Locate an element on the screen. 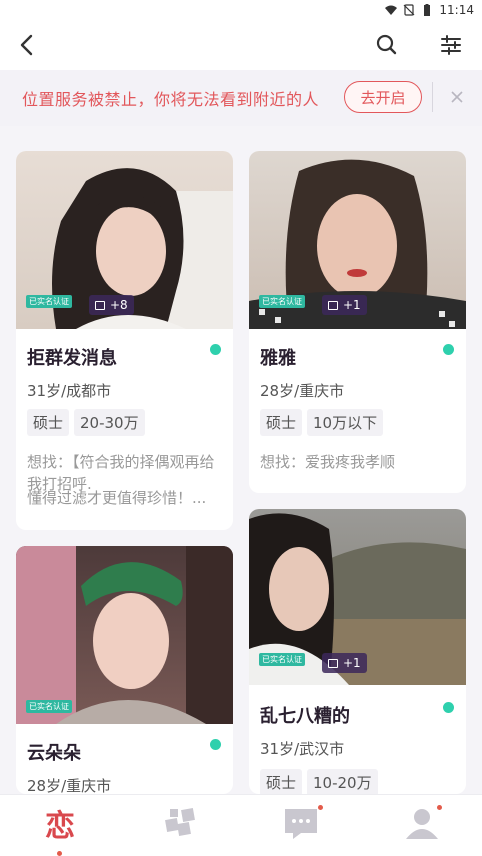  messages-notification-dot is located at coordinates (320, 807).